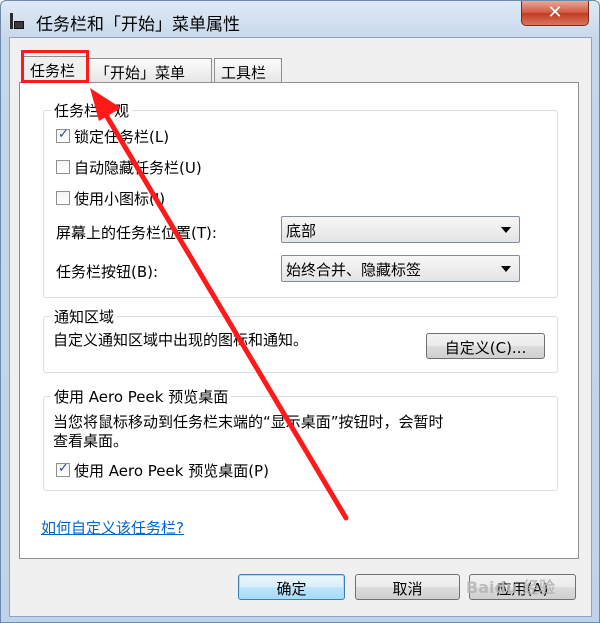  I want to click on location-value: 底部, so click(301, 231).